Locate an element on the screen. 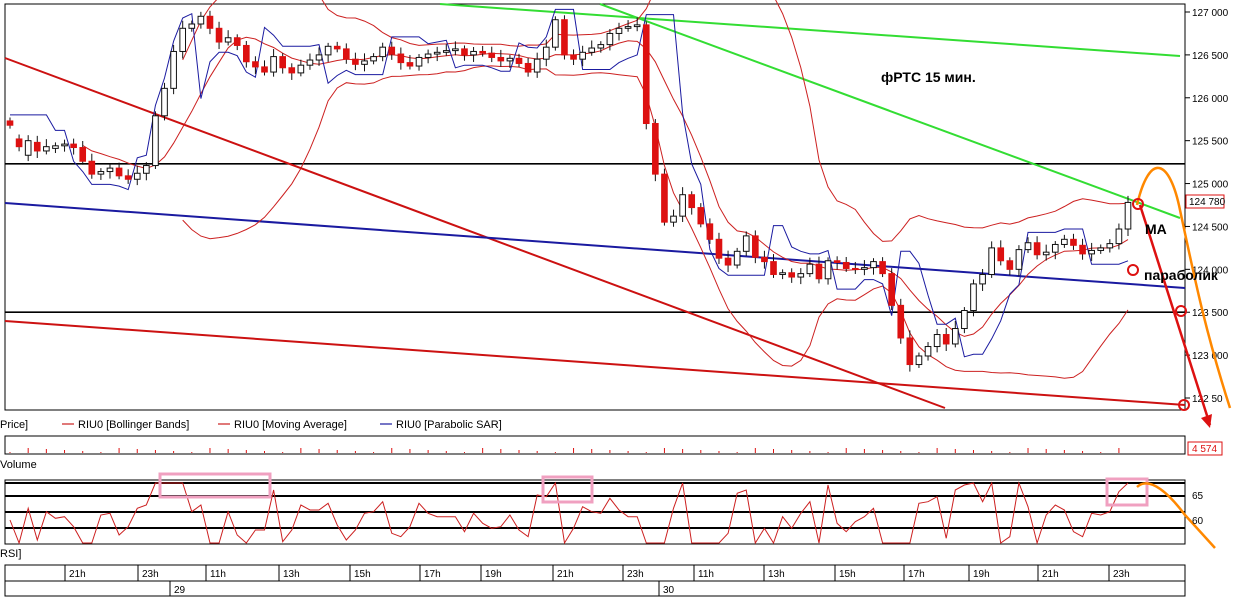  time-tick-label: 13h is located at coordinates (291, 574).